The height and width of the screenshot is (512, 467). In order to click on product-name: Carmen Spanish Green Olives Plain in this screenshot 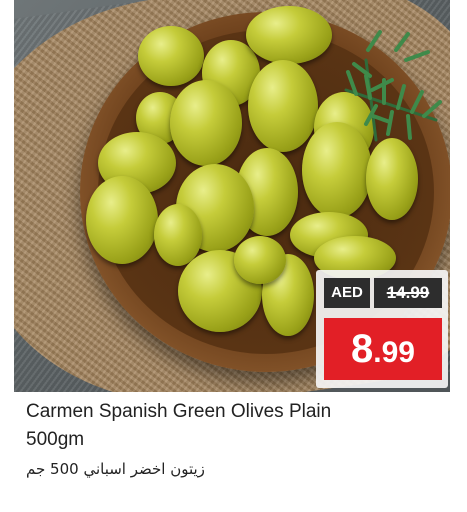, I will do `click(179, 411)`.